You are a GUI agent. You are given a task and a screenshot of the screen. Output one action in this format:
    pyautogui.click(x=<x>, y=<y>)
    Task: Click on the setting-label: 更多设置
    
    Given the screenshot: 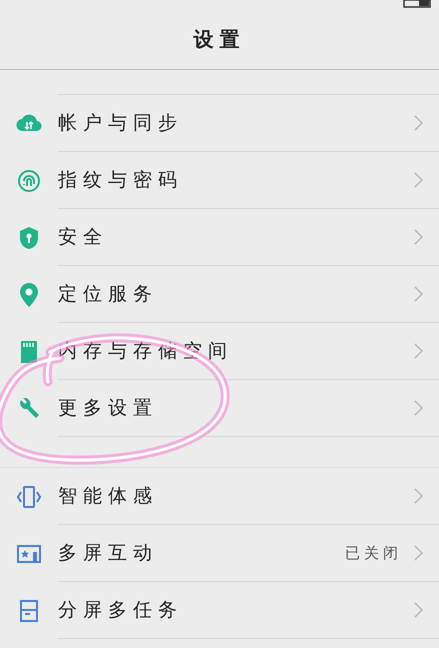 What is the action you would take?
    pyautogui.click(x=236, y=408)
    